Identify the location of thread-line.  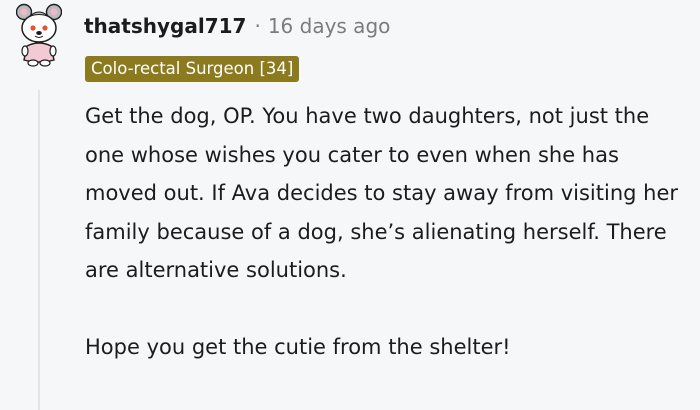
(39, 250).